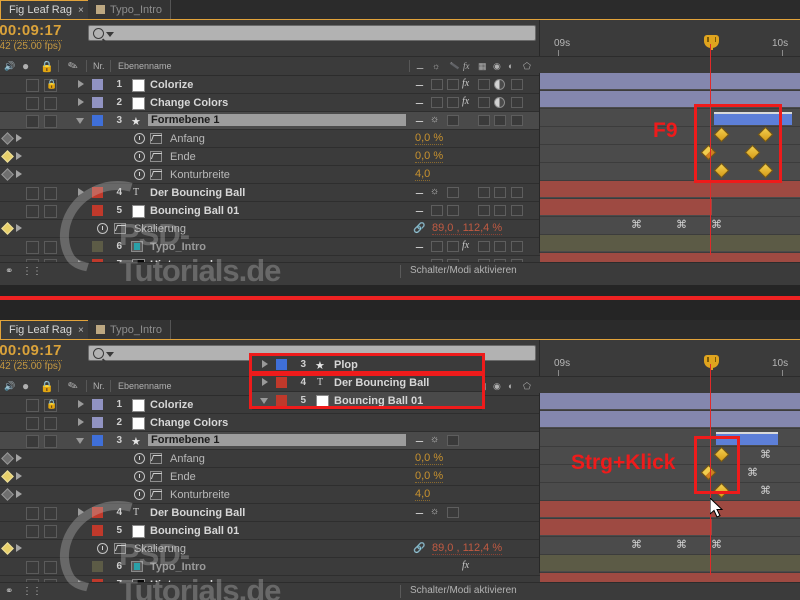 The width and height of the screenshot is (800, 600). What do you see at coordinates (187, 139) in the screenshot?
I see `property-name: Anfang` at bounding box center [187, 139].